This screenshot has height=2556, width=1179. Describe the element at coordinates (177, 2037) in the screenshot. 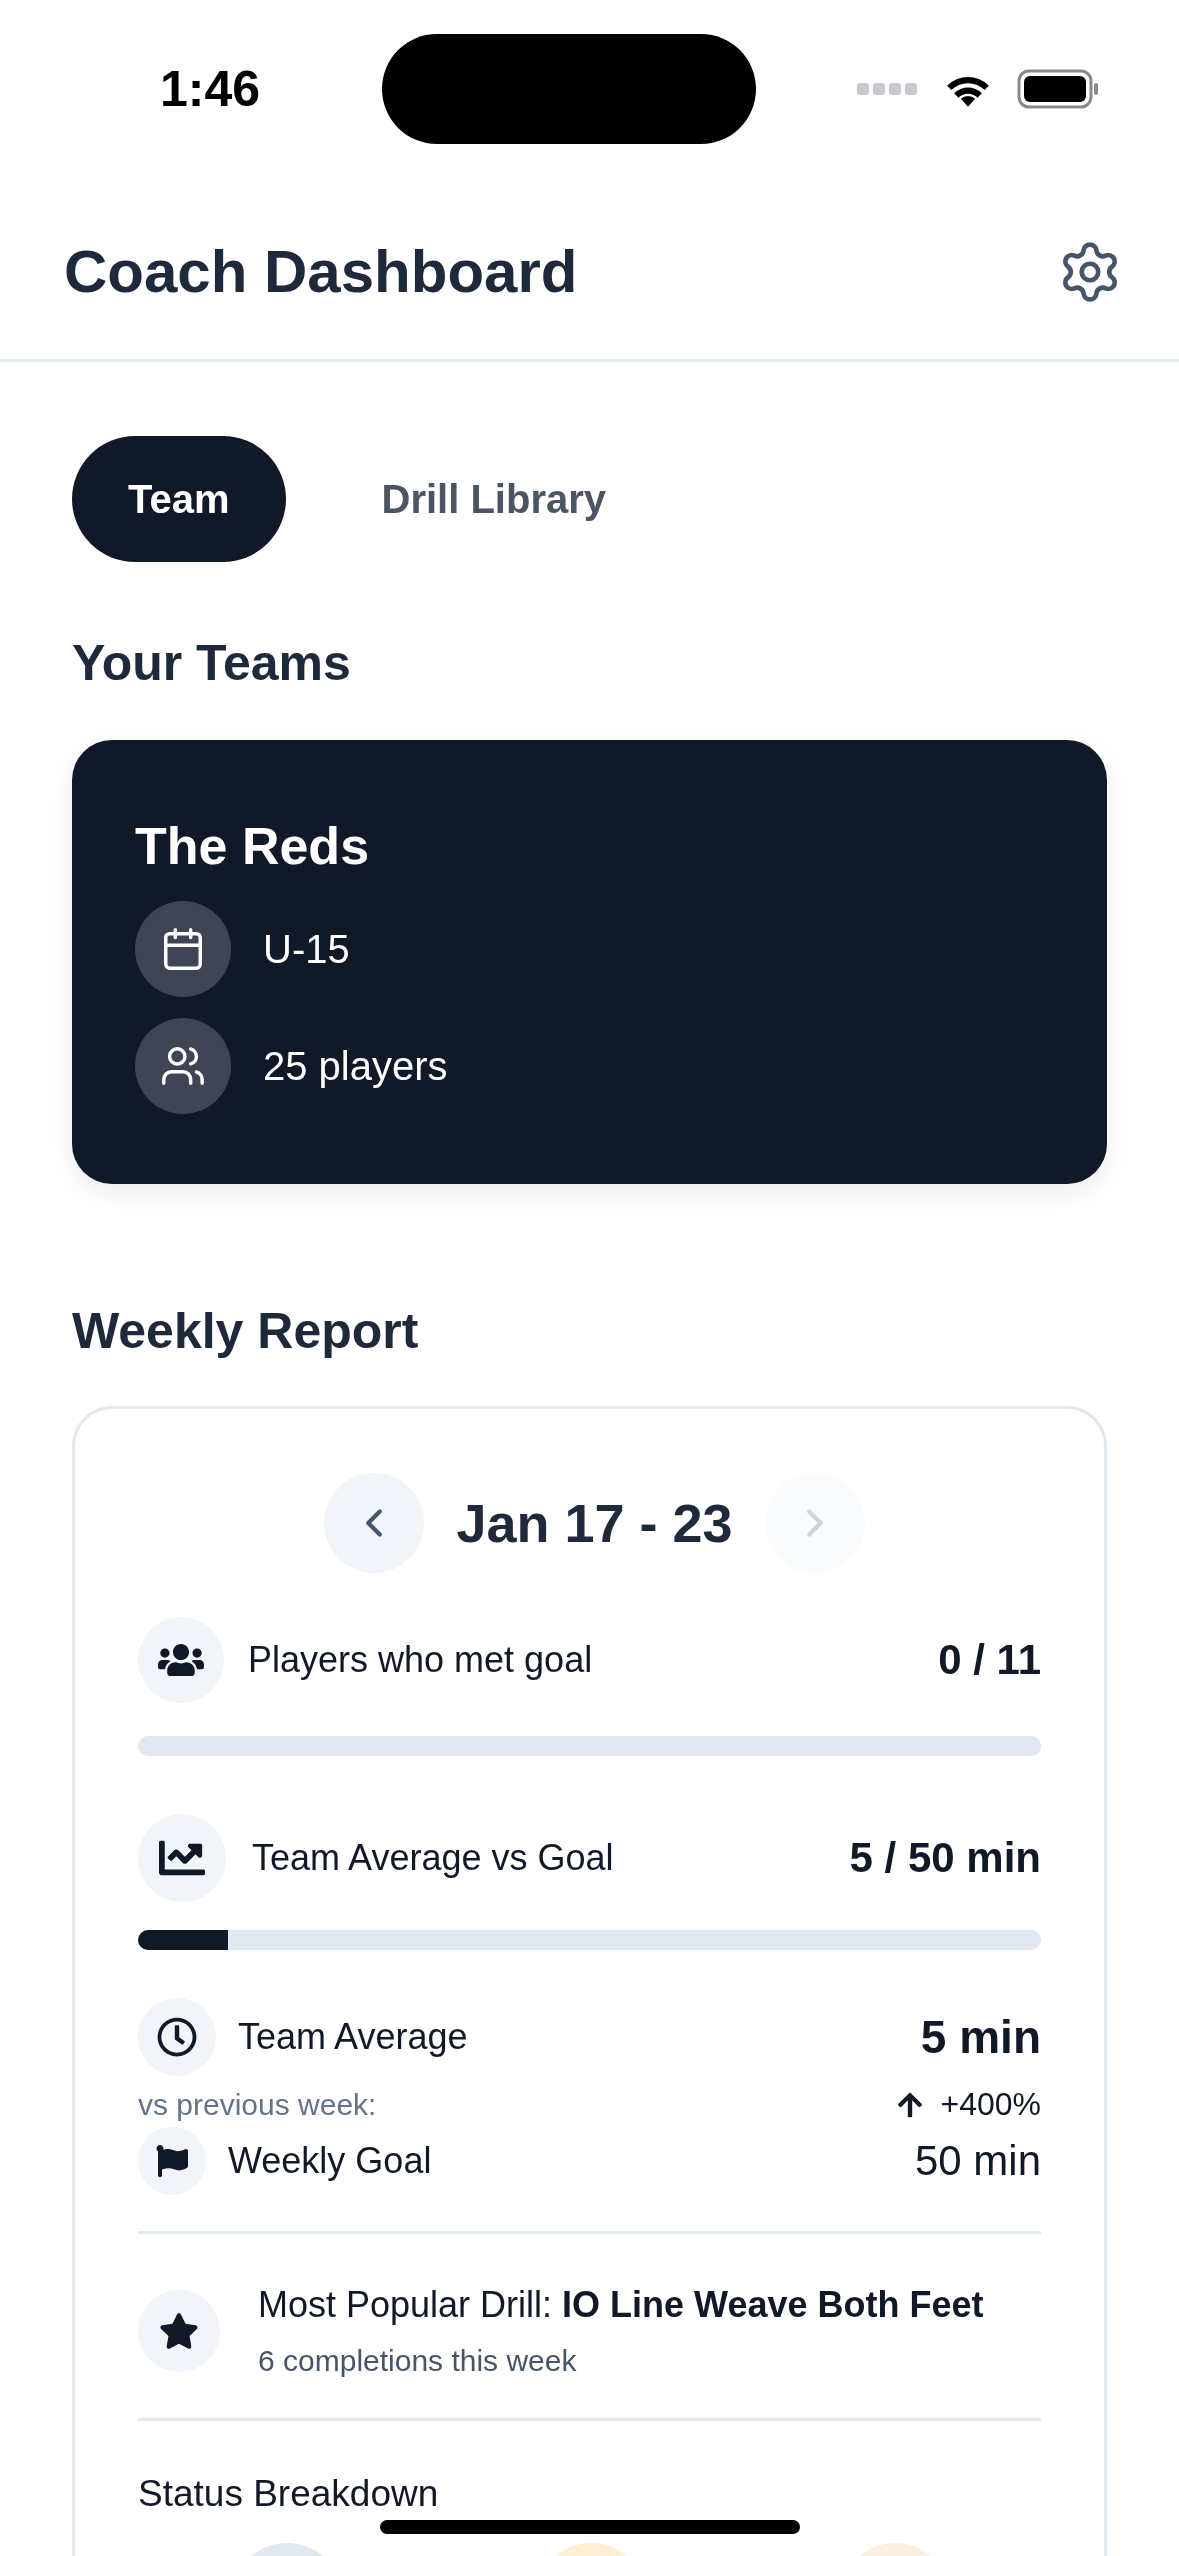

I see `clock-icon` at that location.